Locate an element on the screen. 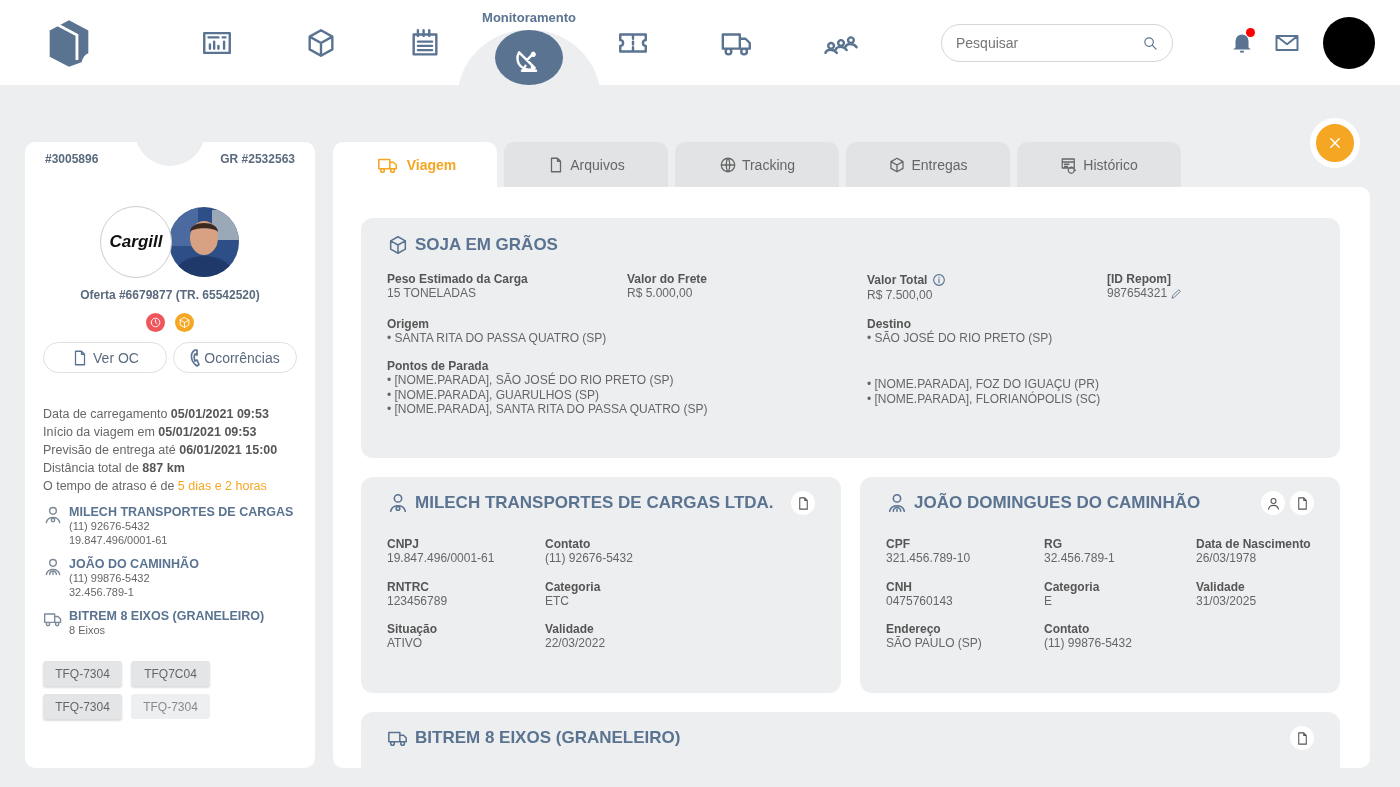  field-value: 19.847.496/0001-61 is located at coordinates (441, 558).